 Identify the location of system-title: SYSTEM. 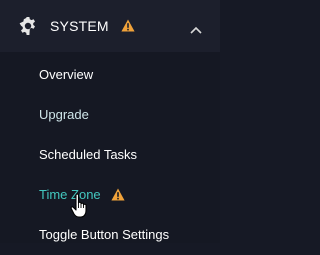
(79, 26).